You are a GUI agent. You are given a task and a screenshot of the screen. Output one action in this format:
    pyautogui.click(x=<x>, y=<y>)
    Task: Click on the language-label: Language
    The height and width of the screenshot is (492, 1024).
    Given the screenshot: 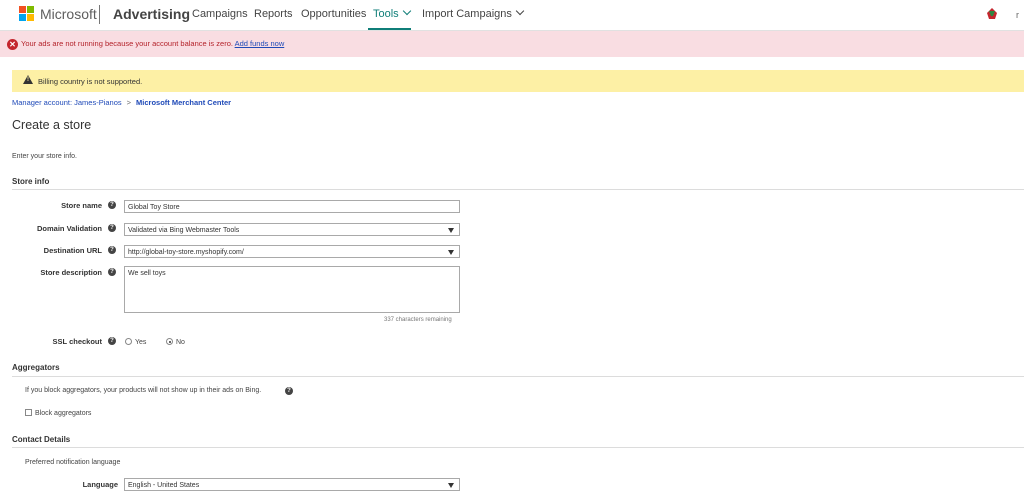 What is the action you would take?
    pyautogui.click(x=100, y=484)
    